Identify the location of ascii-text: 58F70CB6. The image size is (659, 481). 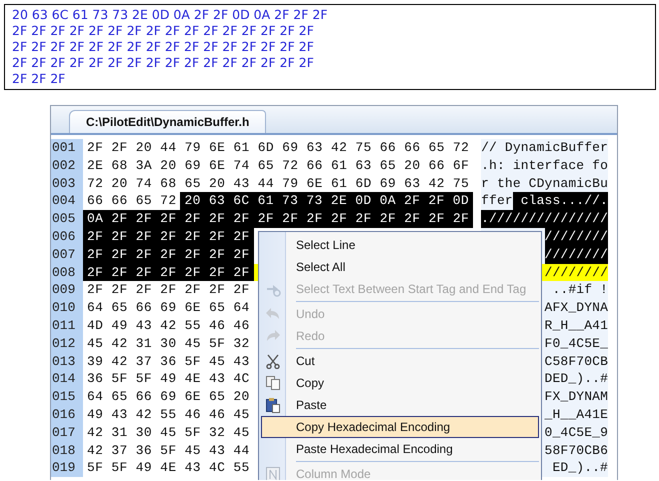
(576, 451).